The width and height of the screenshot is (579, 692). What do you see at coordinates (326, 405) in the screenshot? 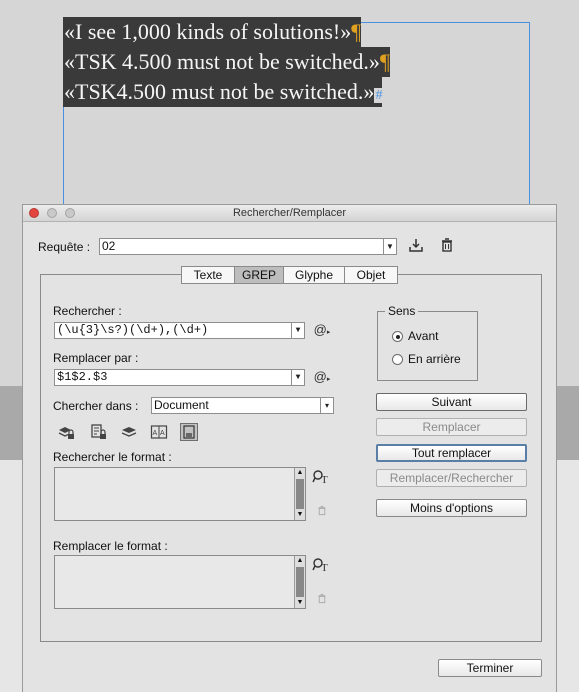
I see `chevron-down-icon: ▾` at bounding box center [326, 405].